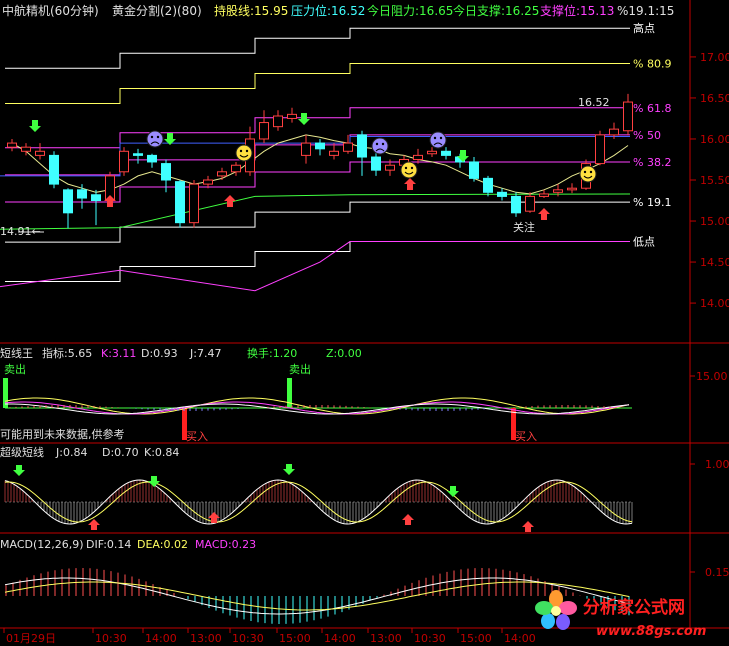 The image size is (729, 646). I want to click on watermark-site: 分析家公式网, so click(634, 607).